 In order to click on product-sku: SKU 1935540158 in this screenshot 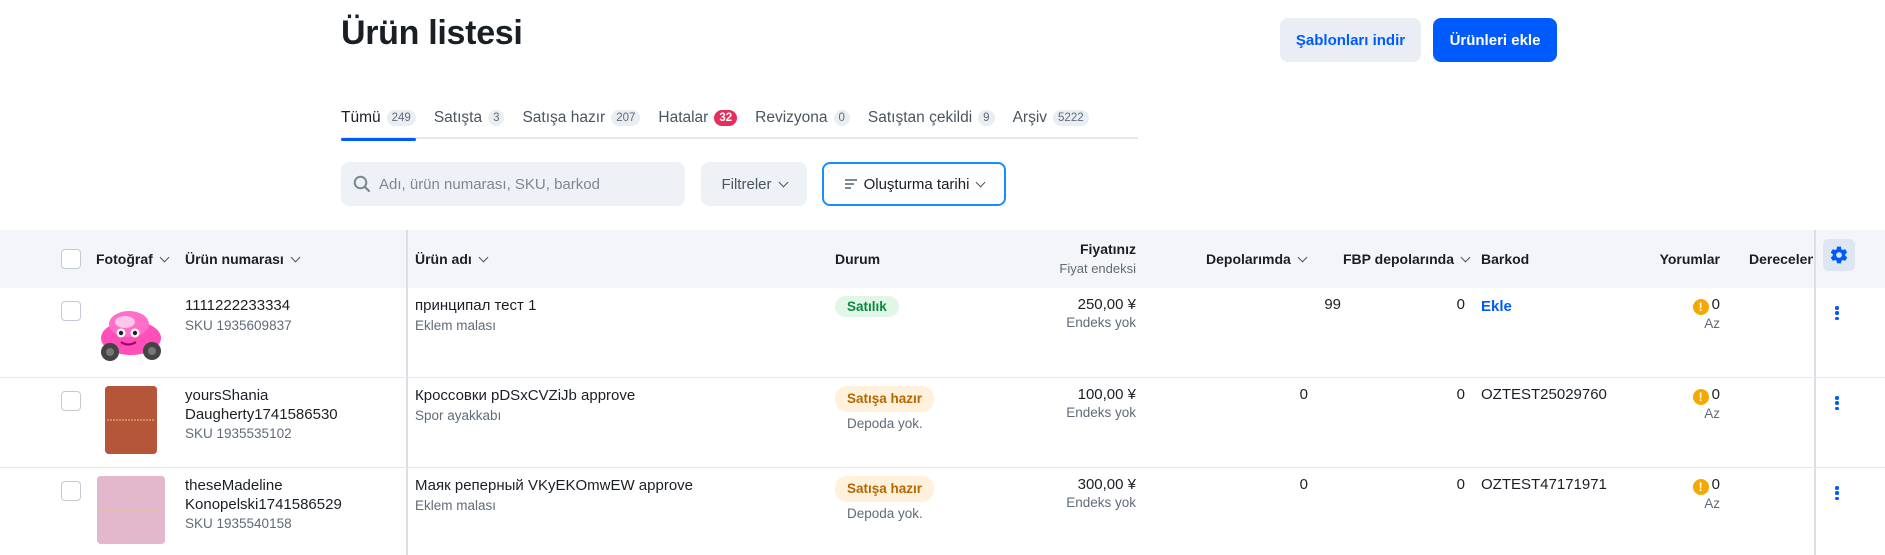, I will do `click(238, 523)`.